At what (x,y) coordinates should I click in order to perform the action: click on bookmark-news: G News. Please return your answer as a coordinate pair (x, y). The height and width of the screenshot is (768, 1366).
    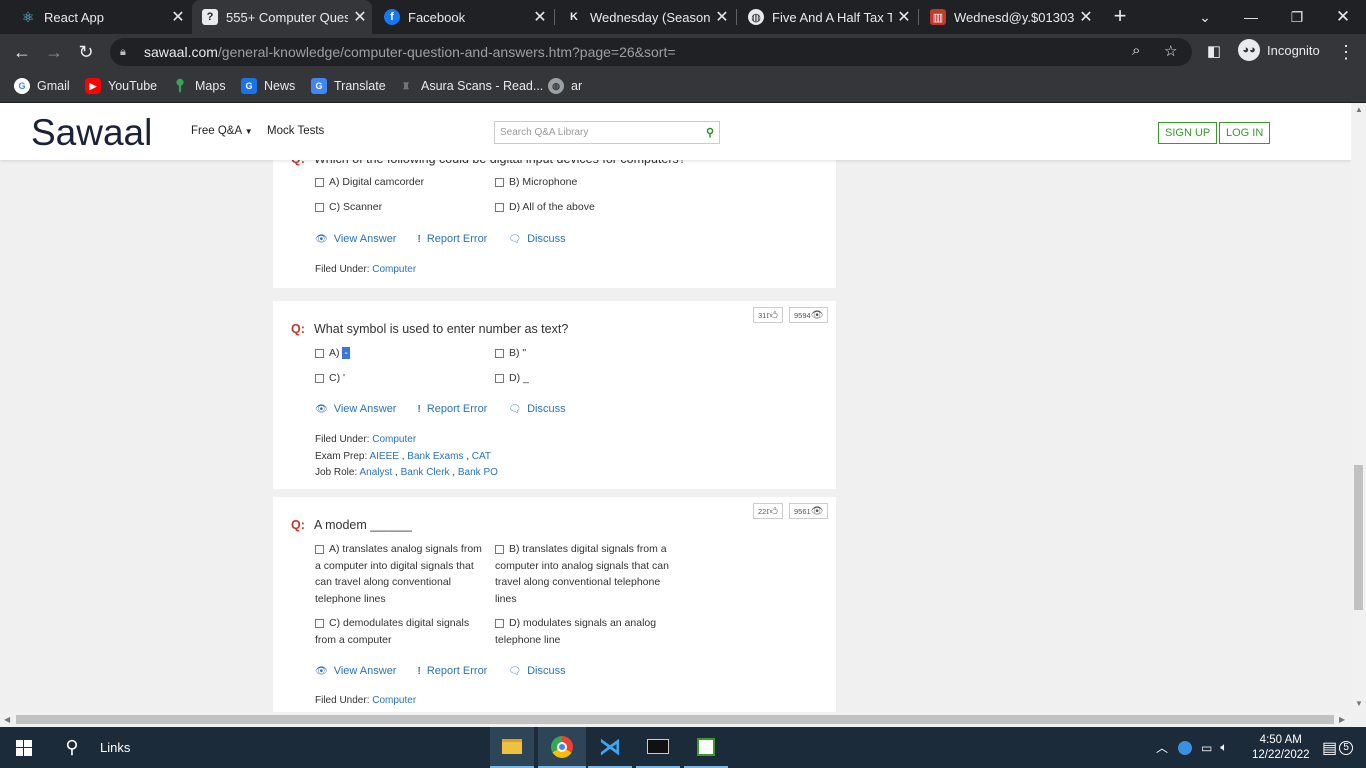
    Looking at the image, I should click on (268, 86).